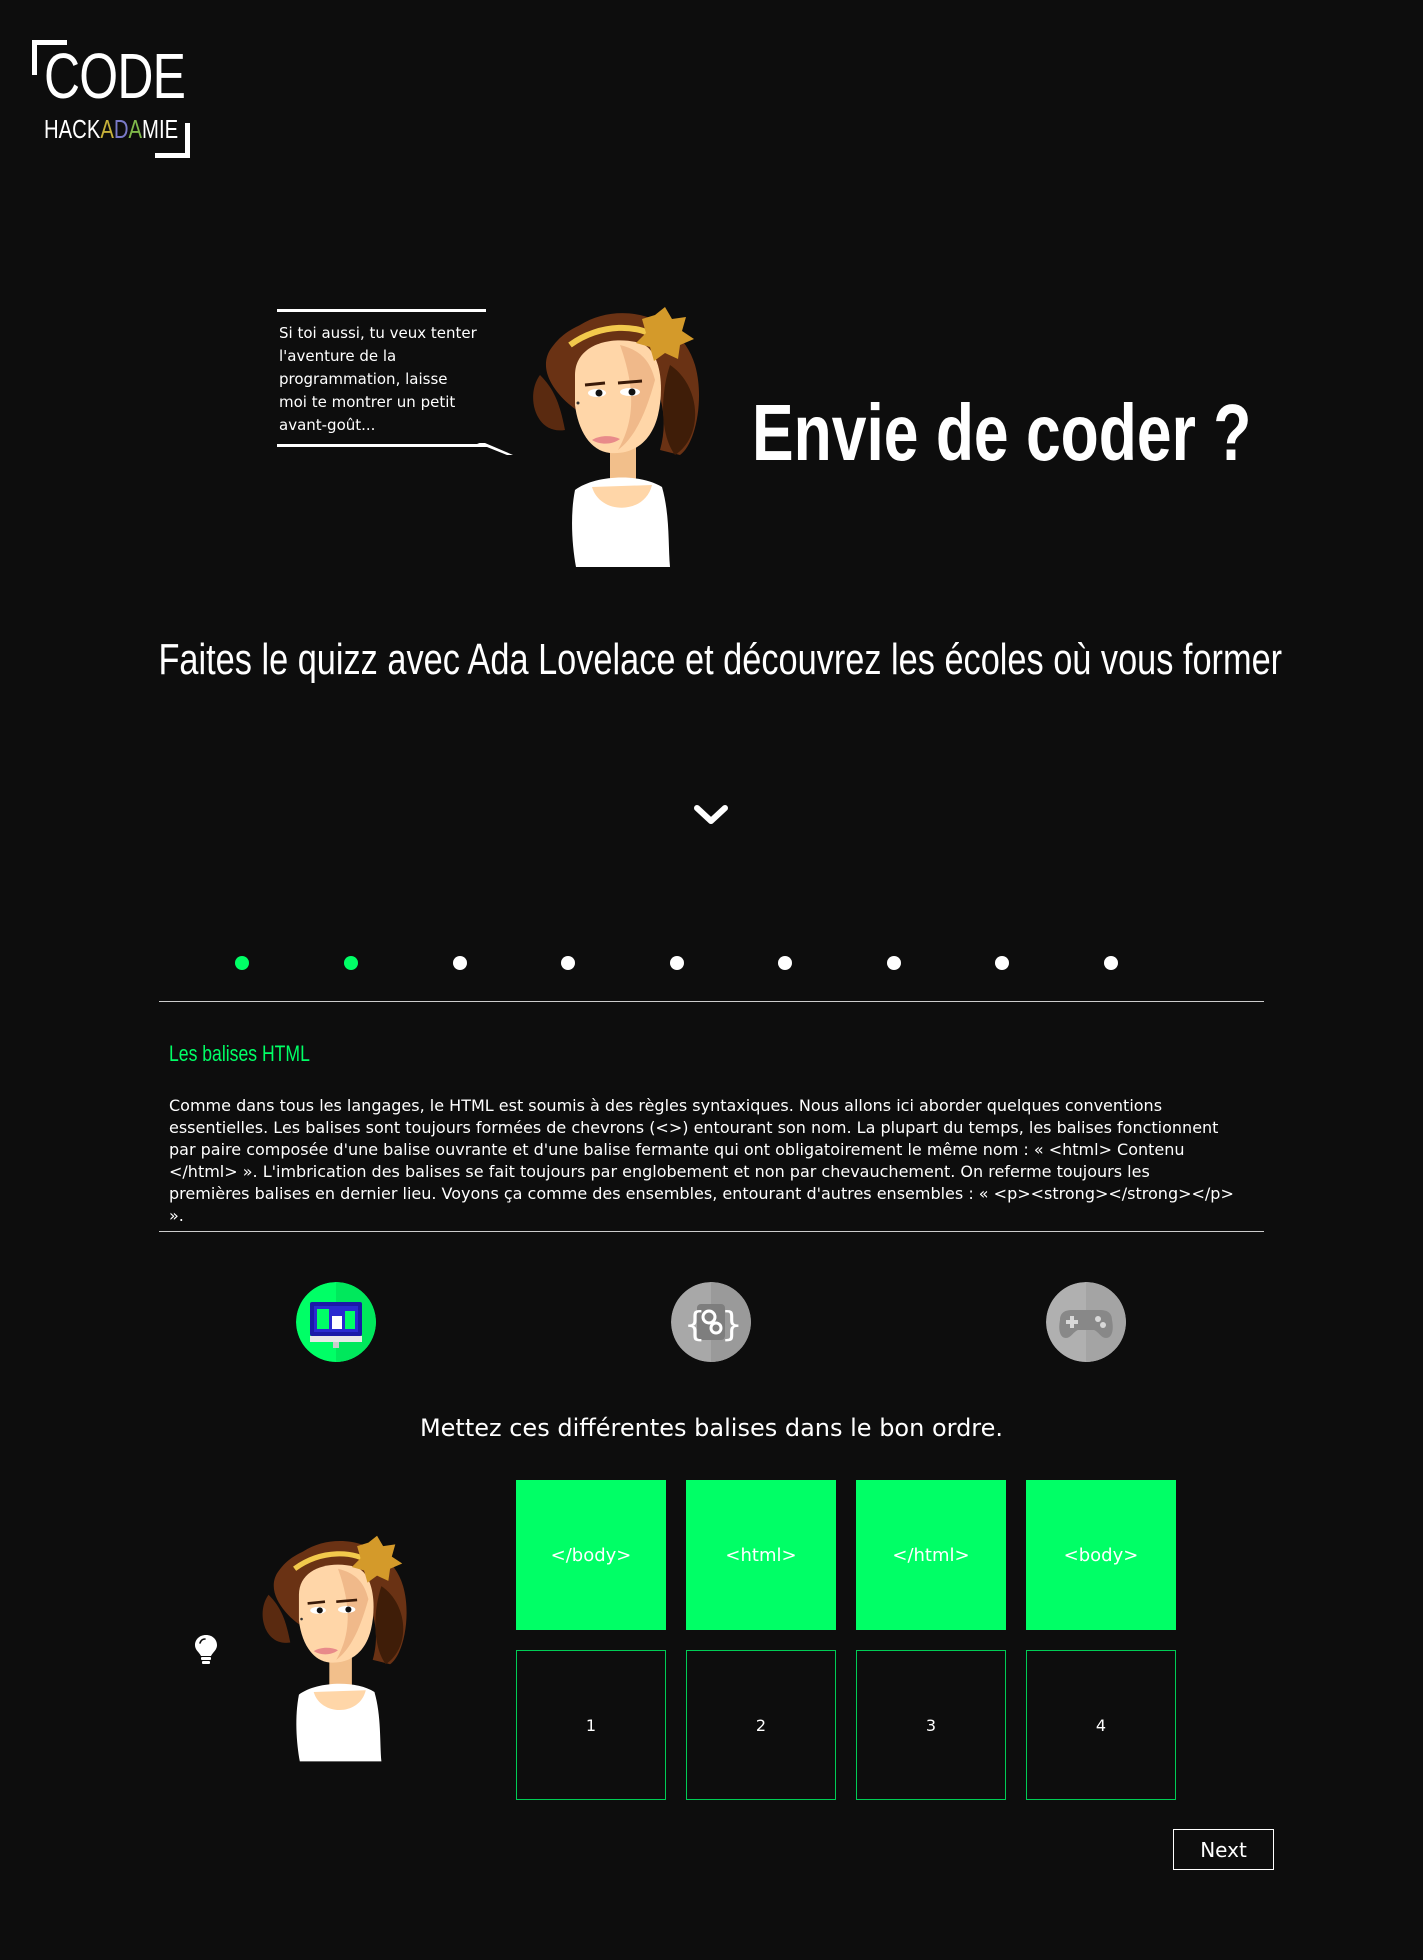 This screenshot has height=1960, width=1423. What do you see at coordinates (336, 1322) in the screenshot?
I see `web-monitor-icon` at bounding box center [336, 1322].